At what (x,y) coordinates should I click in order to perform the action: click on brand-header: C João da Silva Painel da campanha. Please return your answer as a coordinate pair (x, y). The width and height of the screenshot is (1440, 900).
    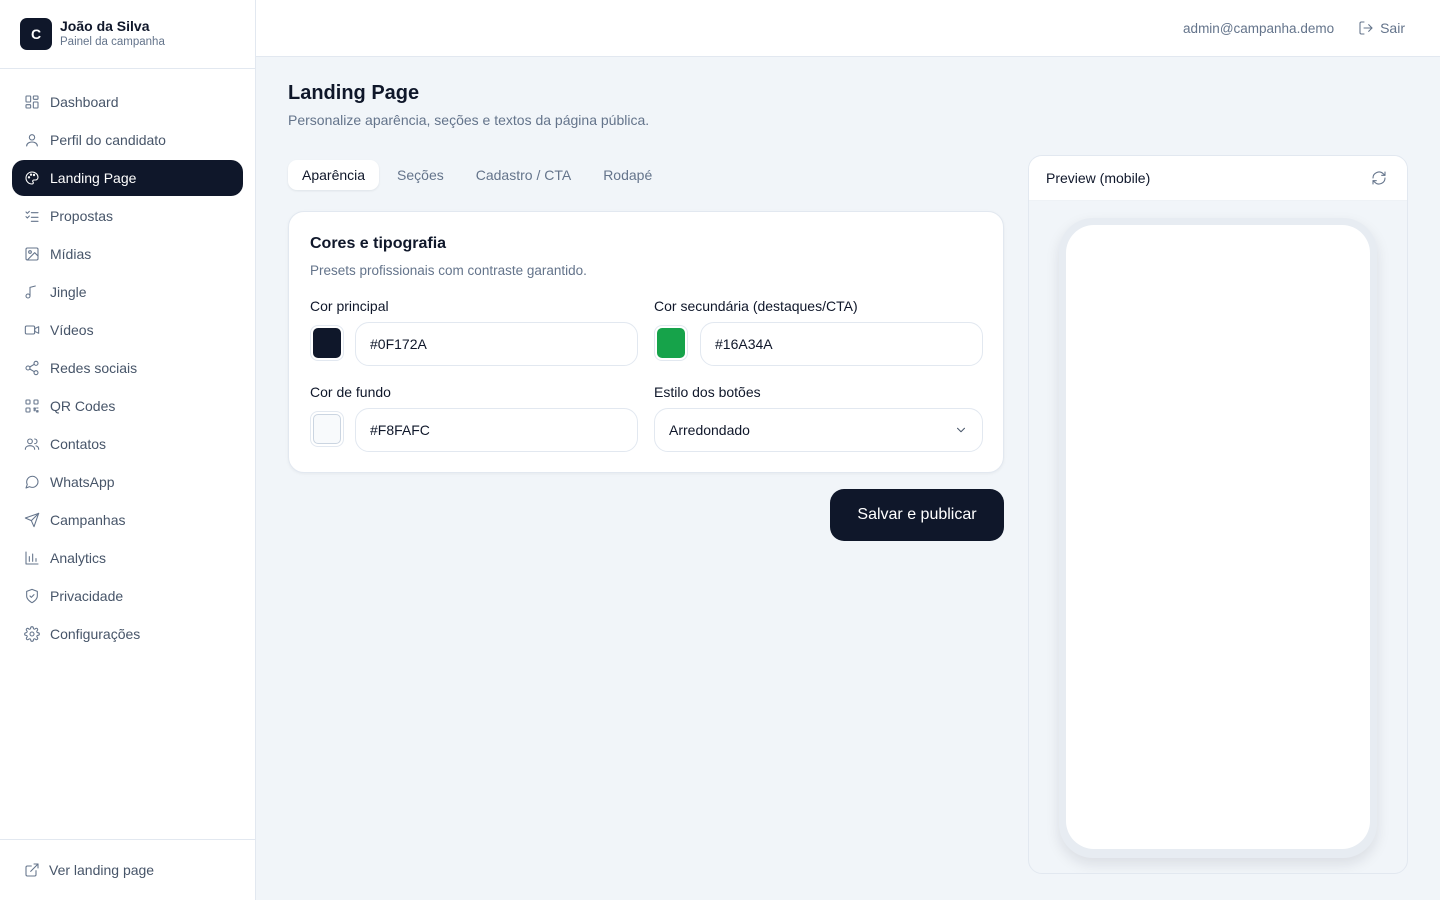
    Looking at the image, I should click on (127, 34).